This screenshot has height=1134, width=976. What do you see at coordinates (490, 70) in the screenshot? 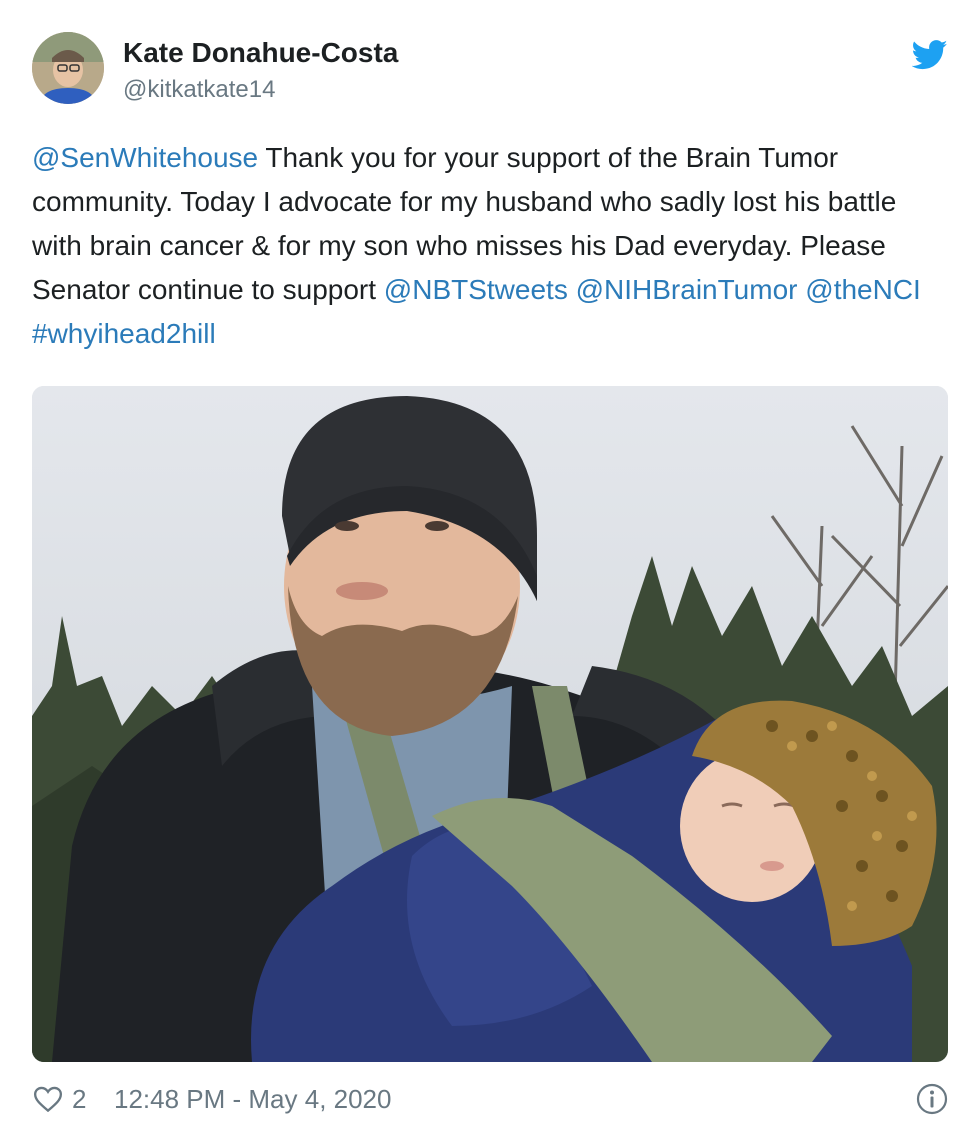
I see `tweet-header: Kate Donahue-Costa @kitkatkate14` at bounding box center [490, 70].